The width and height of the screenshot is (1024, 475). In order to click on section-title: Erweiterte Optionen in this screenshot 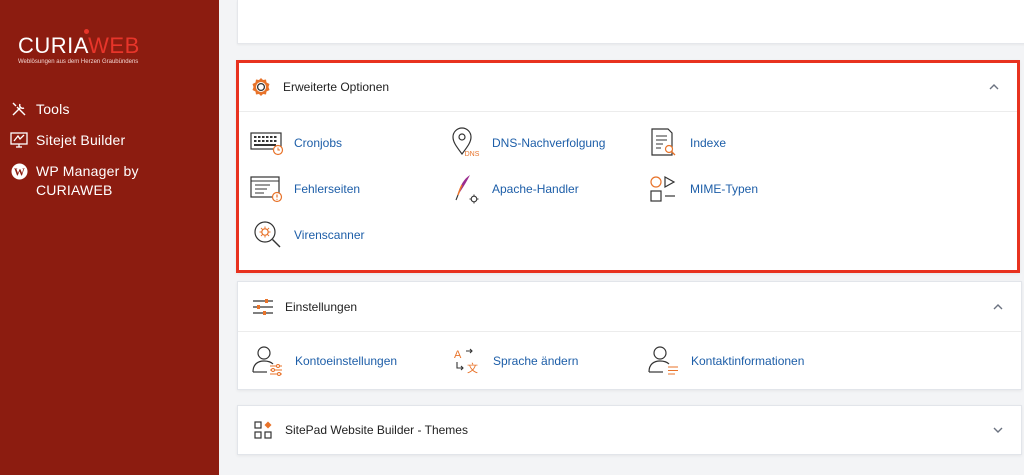, I will do `click(336, 87)`.